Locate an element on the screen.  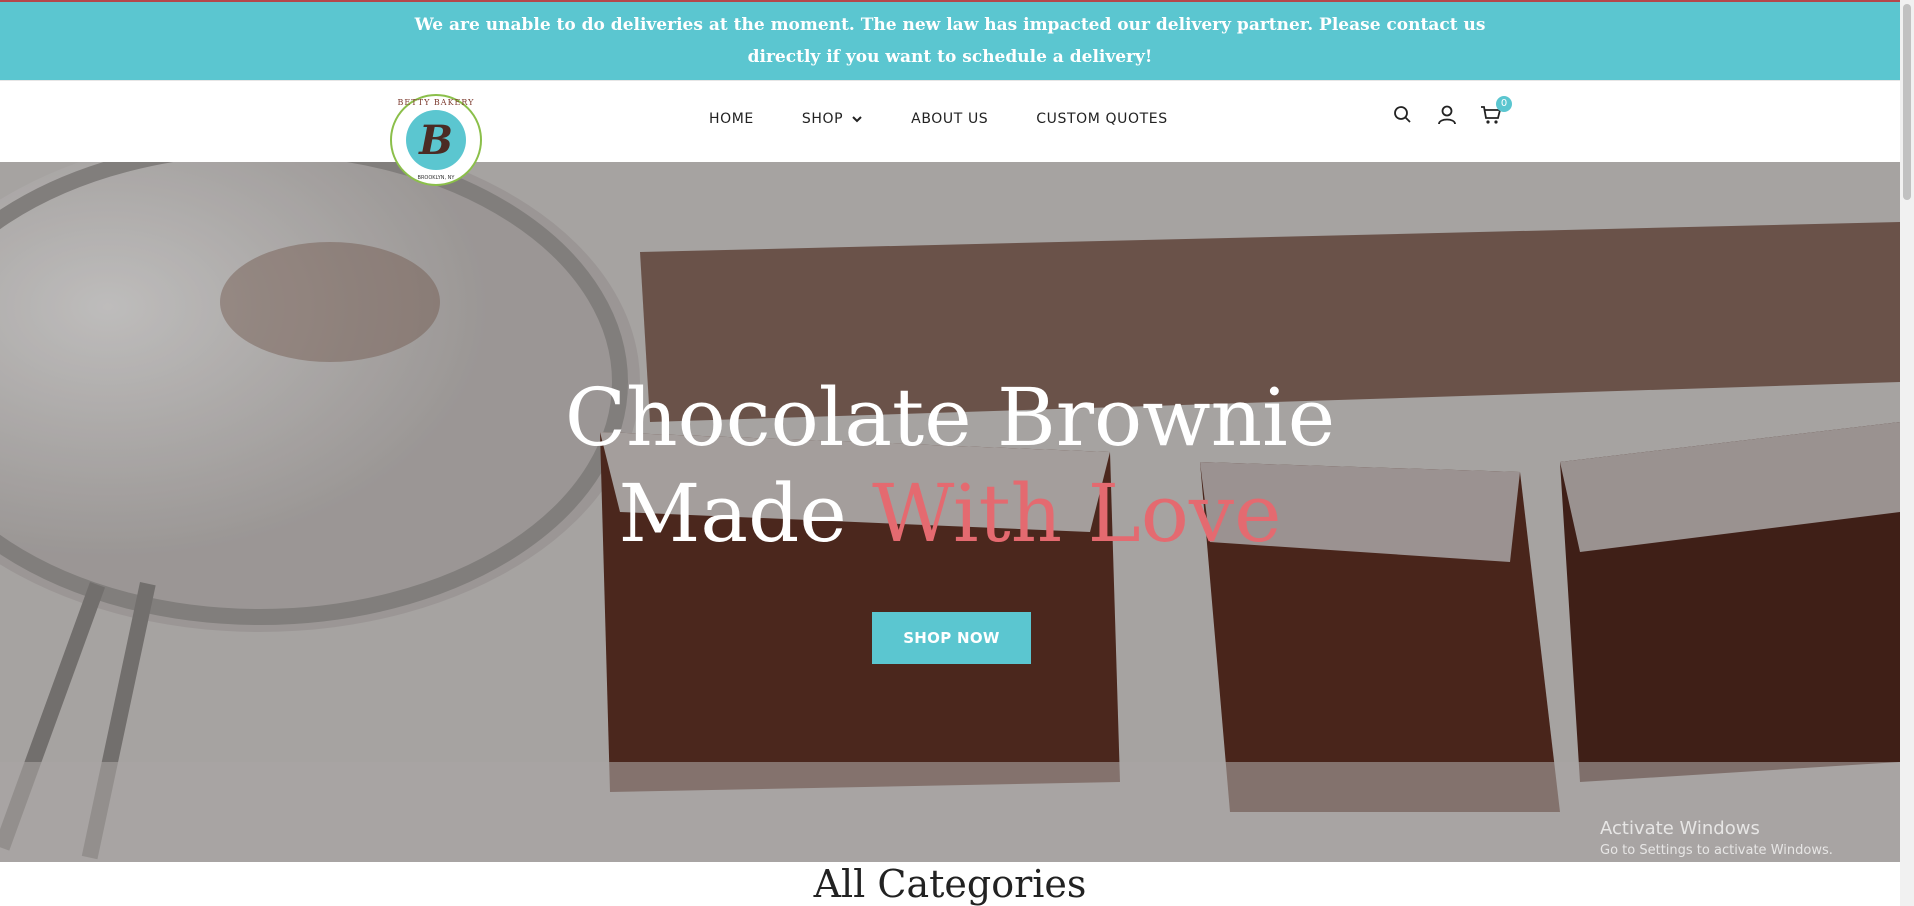
cart-button: 0 is located at coordinates (1496, 111).